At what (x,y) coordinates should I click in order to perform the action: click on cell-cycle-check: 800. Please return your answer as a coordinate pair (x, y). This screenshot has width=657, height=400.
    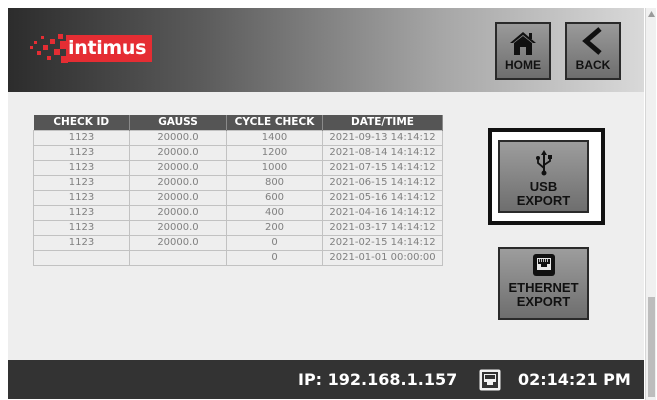
    Looking at the image, I should click on (274, 182).